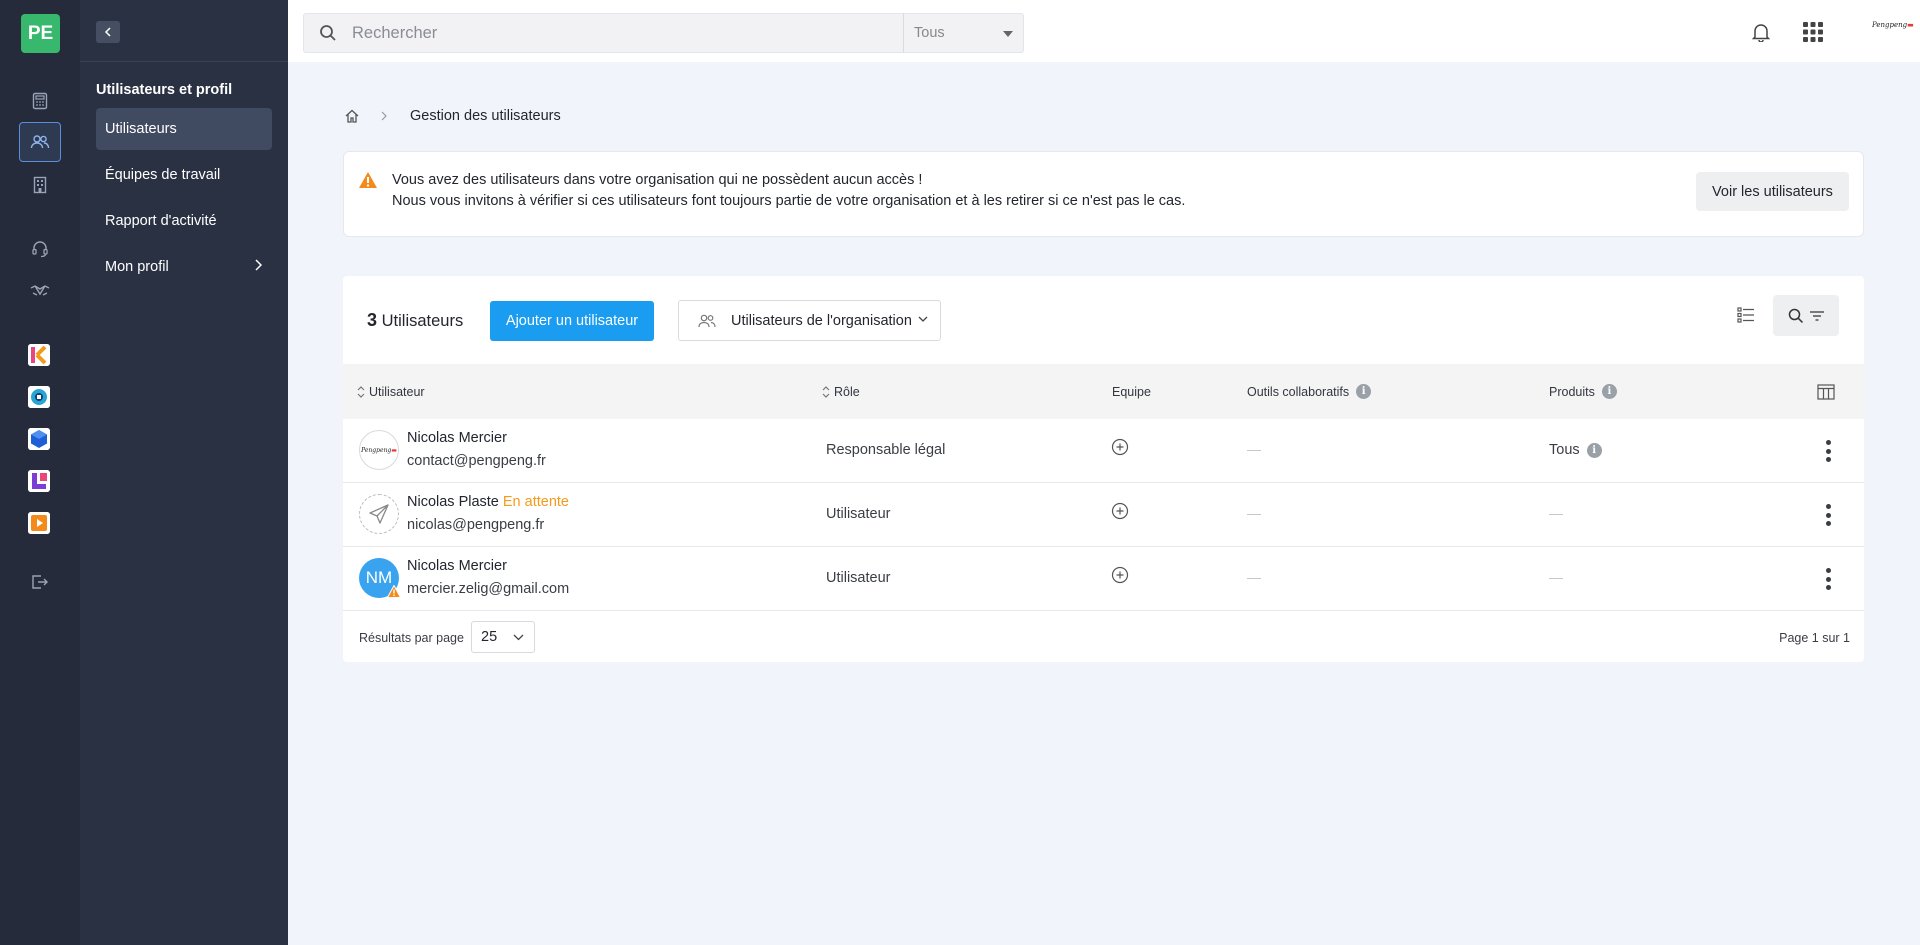 The width and height of the screenshot is (1920, 945). What do you see at coordinates (164, 90) in the screenshot?
I see `sub-sidebar-section-title: Utilisateurs et profil` at bounding box center [164, 90].